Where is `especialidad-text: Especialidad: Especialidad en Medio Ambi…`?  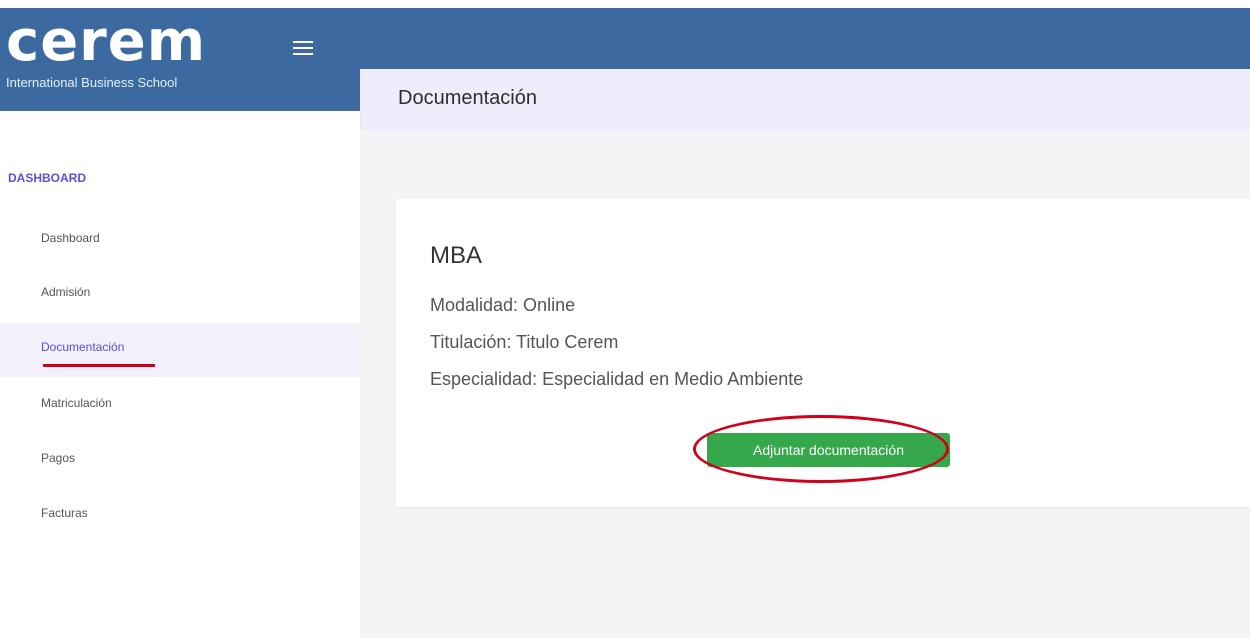 especialidad-text: Especialidad: Especialidad en Medio Ambi… is located at coordinates (617, 379).